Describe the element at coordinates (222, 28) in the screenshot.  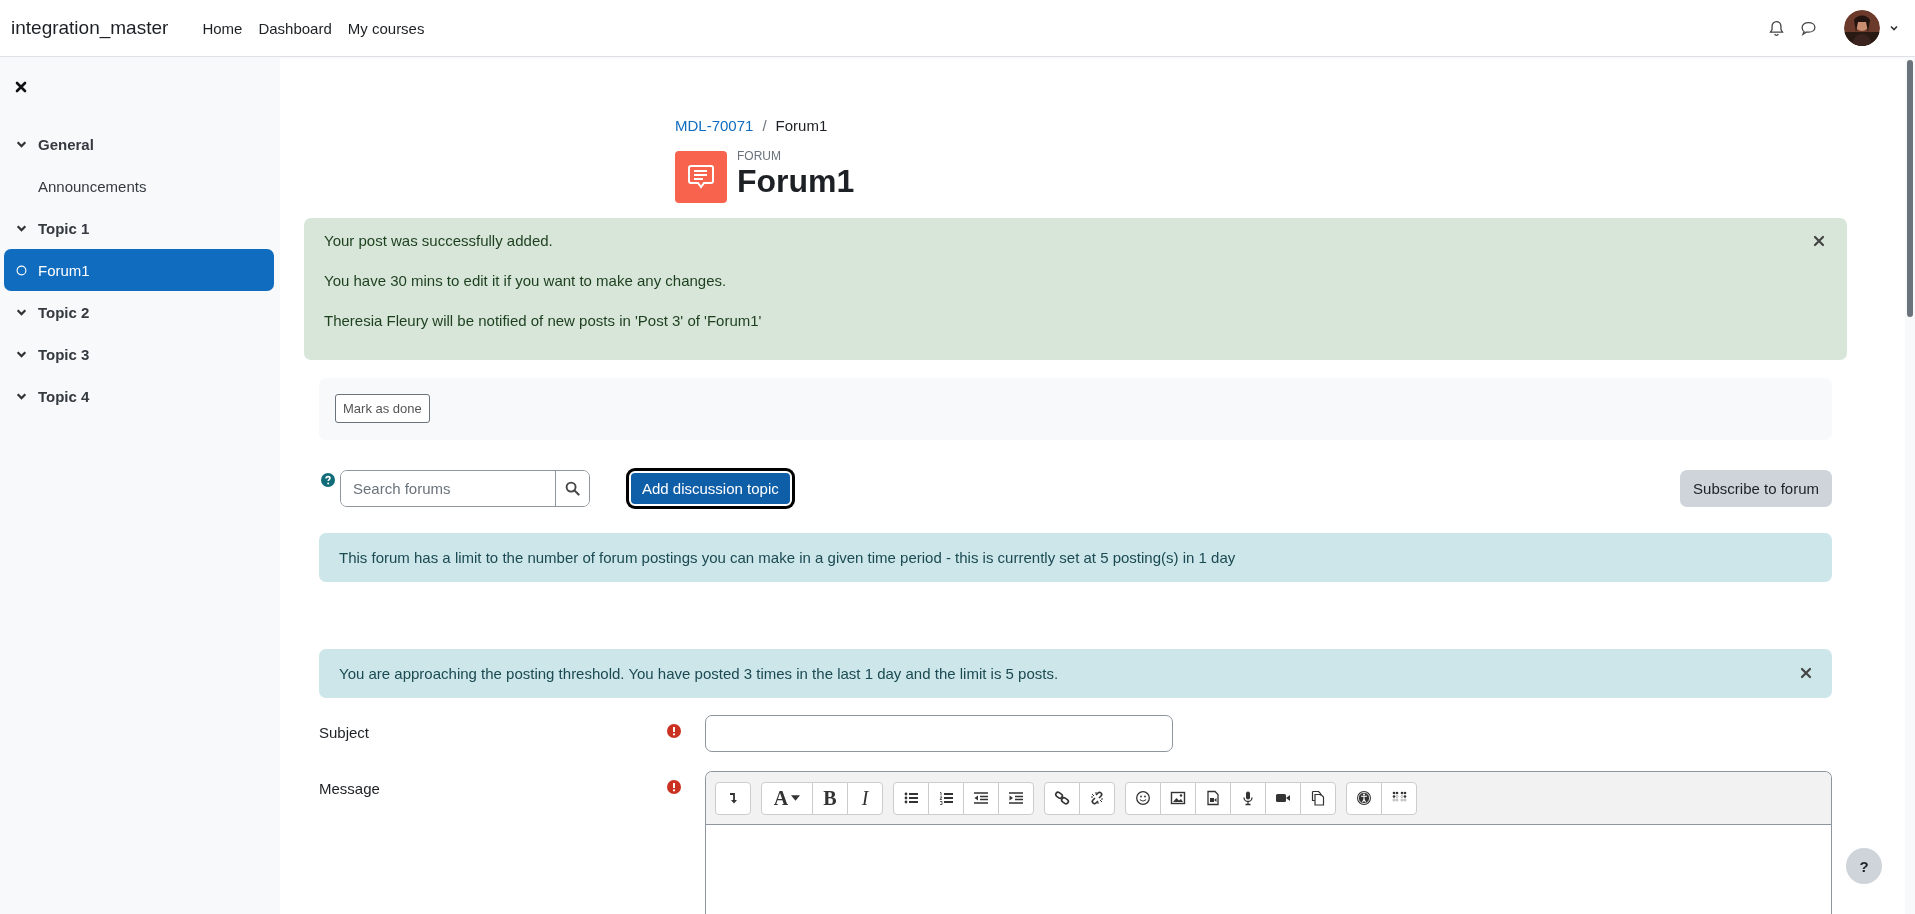
I see `nav-link: Home` at that location.